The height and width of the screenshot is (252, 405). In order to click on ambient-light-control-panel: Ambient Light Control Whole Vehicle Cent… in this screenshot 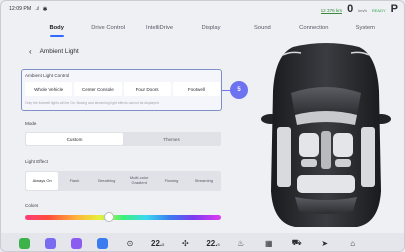, I will do `click(121, 90)`.